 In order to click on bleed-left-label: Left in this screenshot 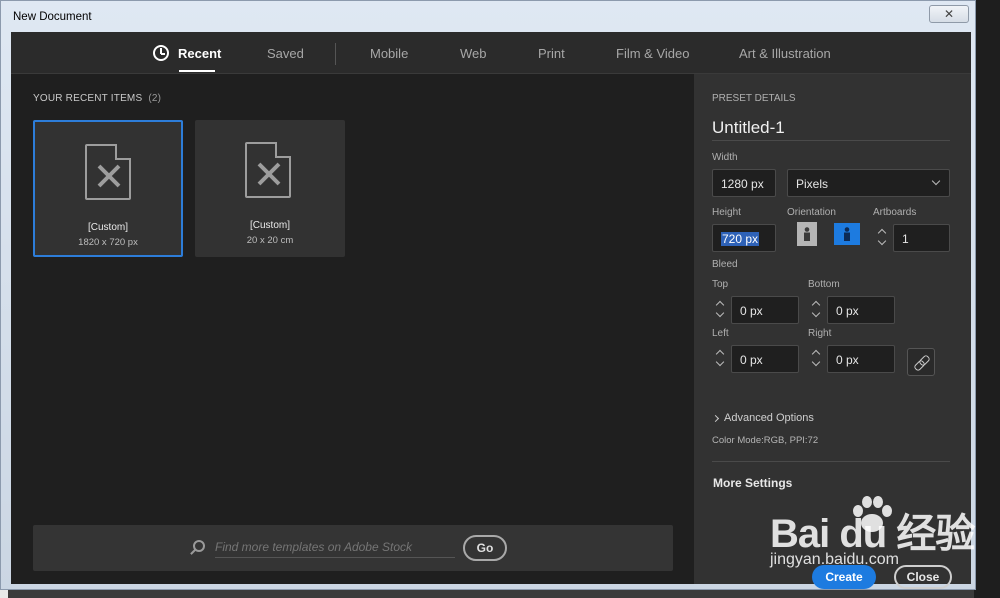, I will do `click(720, 333)`.